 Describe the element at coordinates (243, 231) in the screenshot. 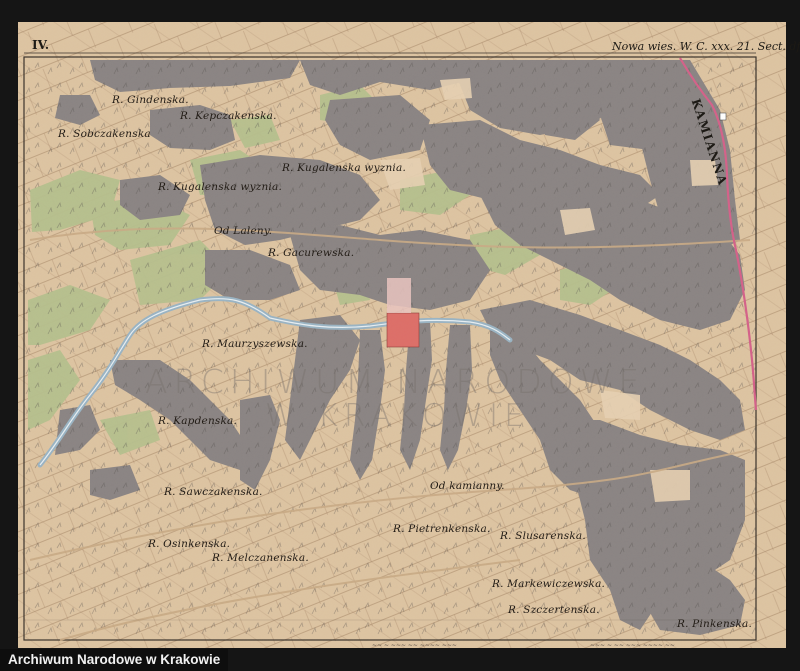

I see `place-name: Od Laleny.` at that location.